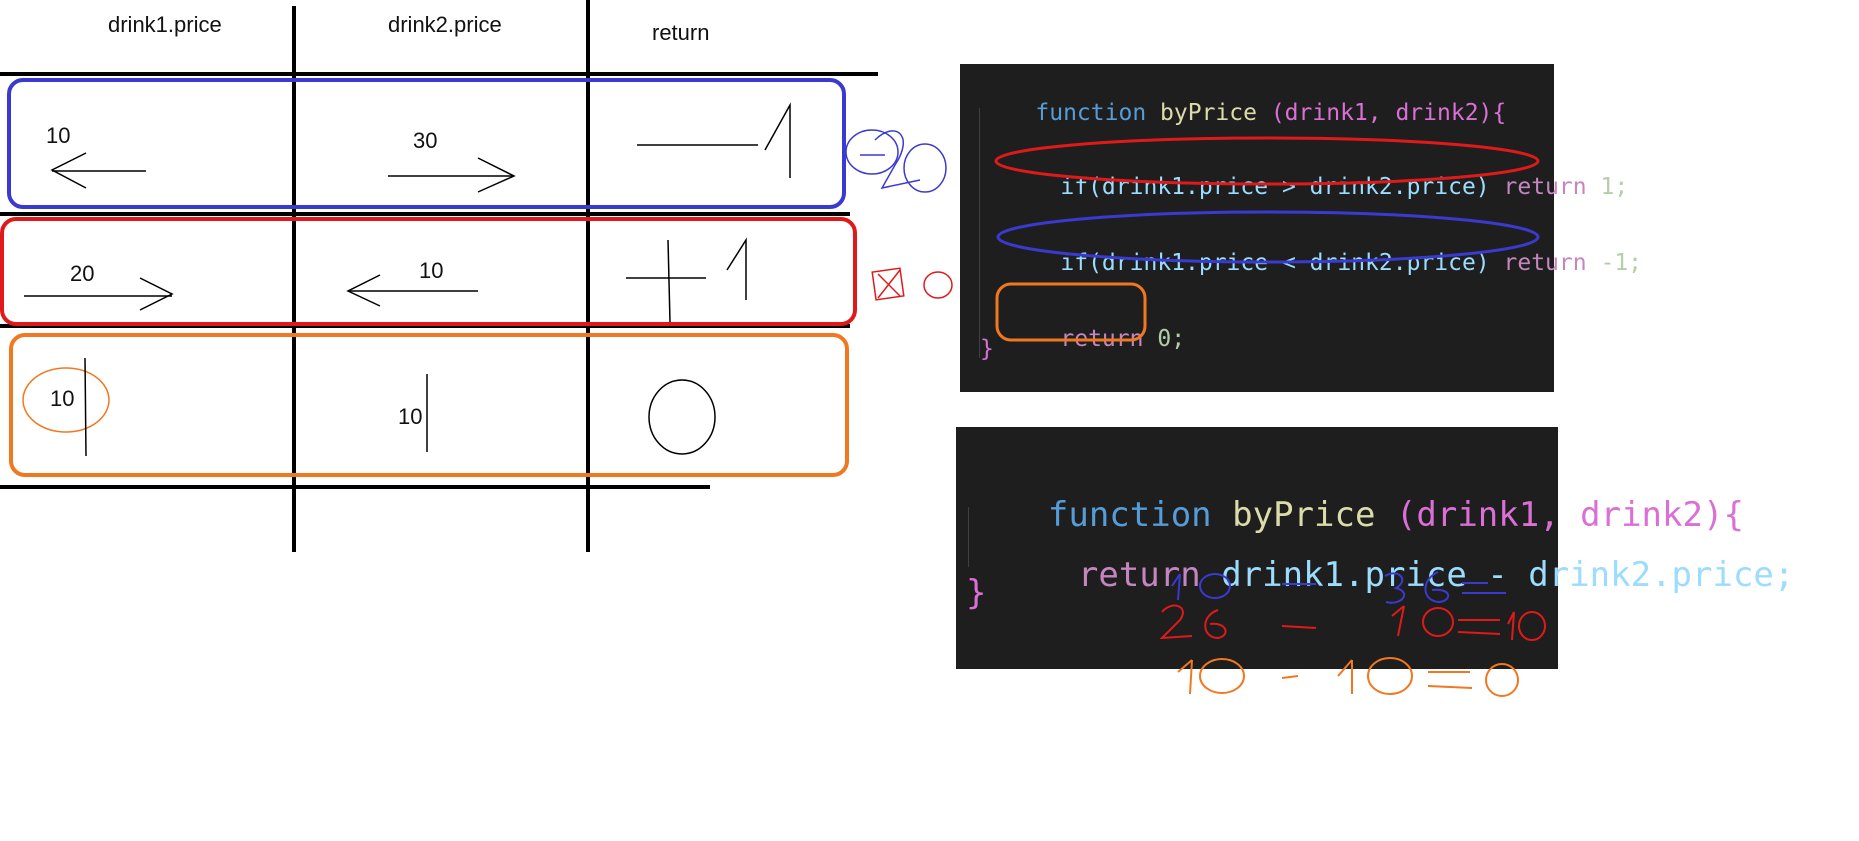 The width and height of the screenshot is (1859, 841). What do you see at coordinates (1621, 263) in the screenshot?
I see `return-value-minus-1: -1;` at bounding box center [1621, 263].